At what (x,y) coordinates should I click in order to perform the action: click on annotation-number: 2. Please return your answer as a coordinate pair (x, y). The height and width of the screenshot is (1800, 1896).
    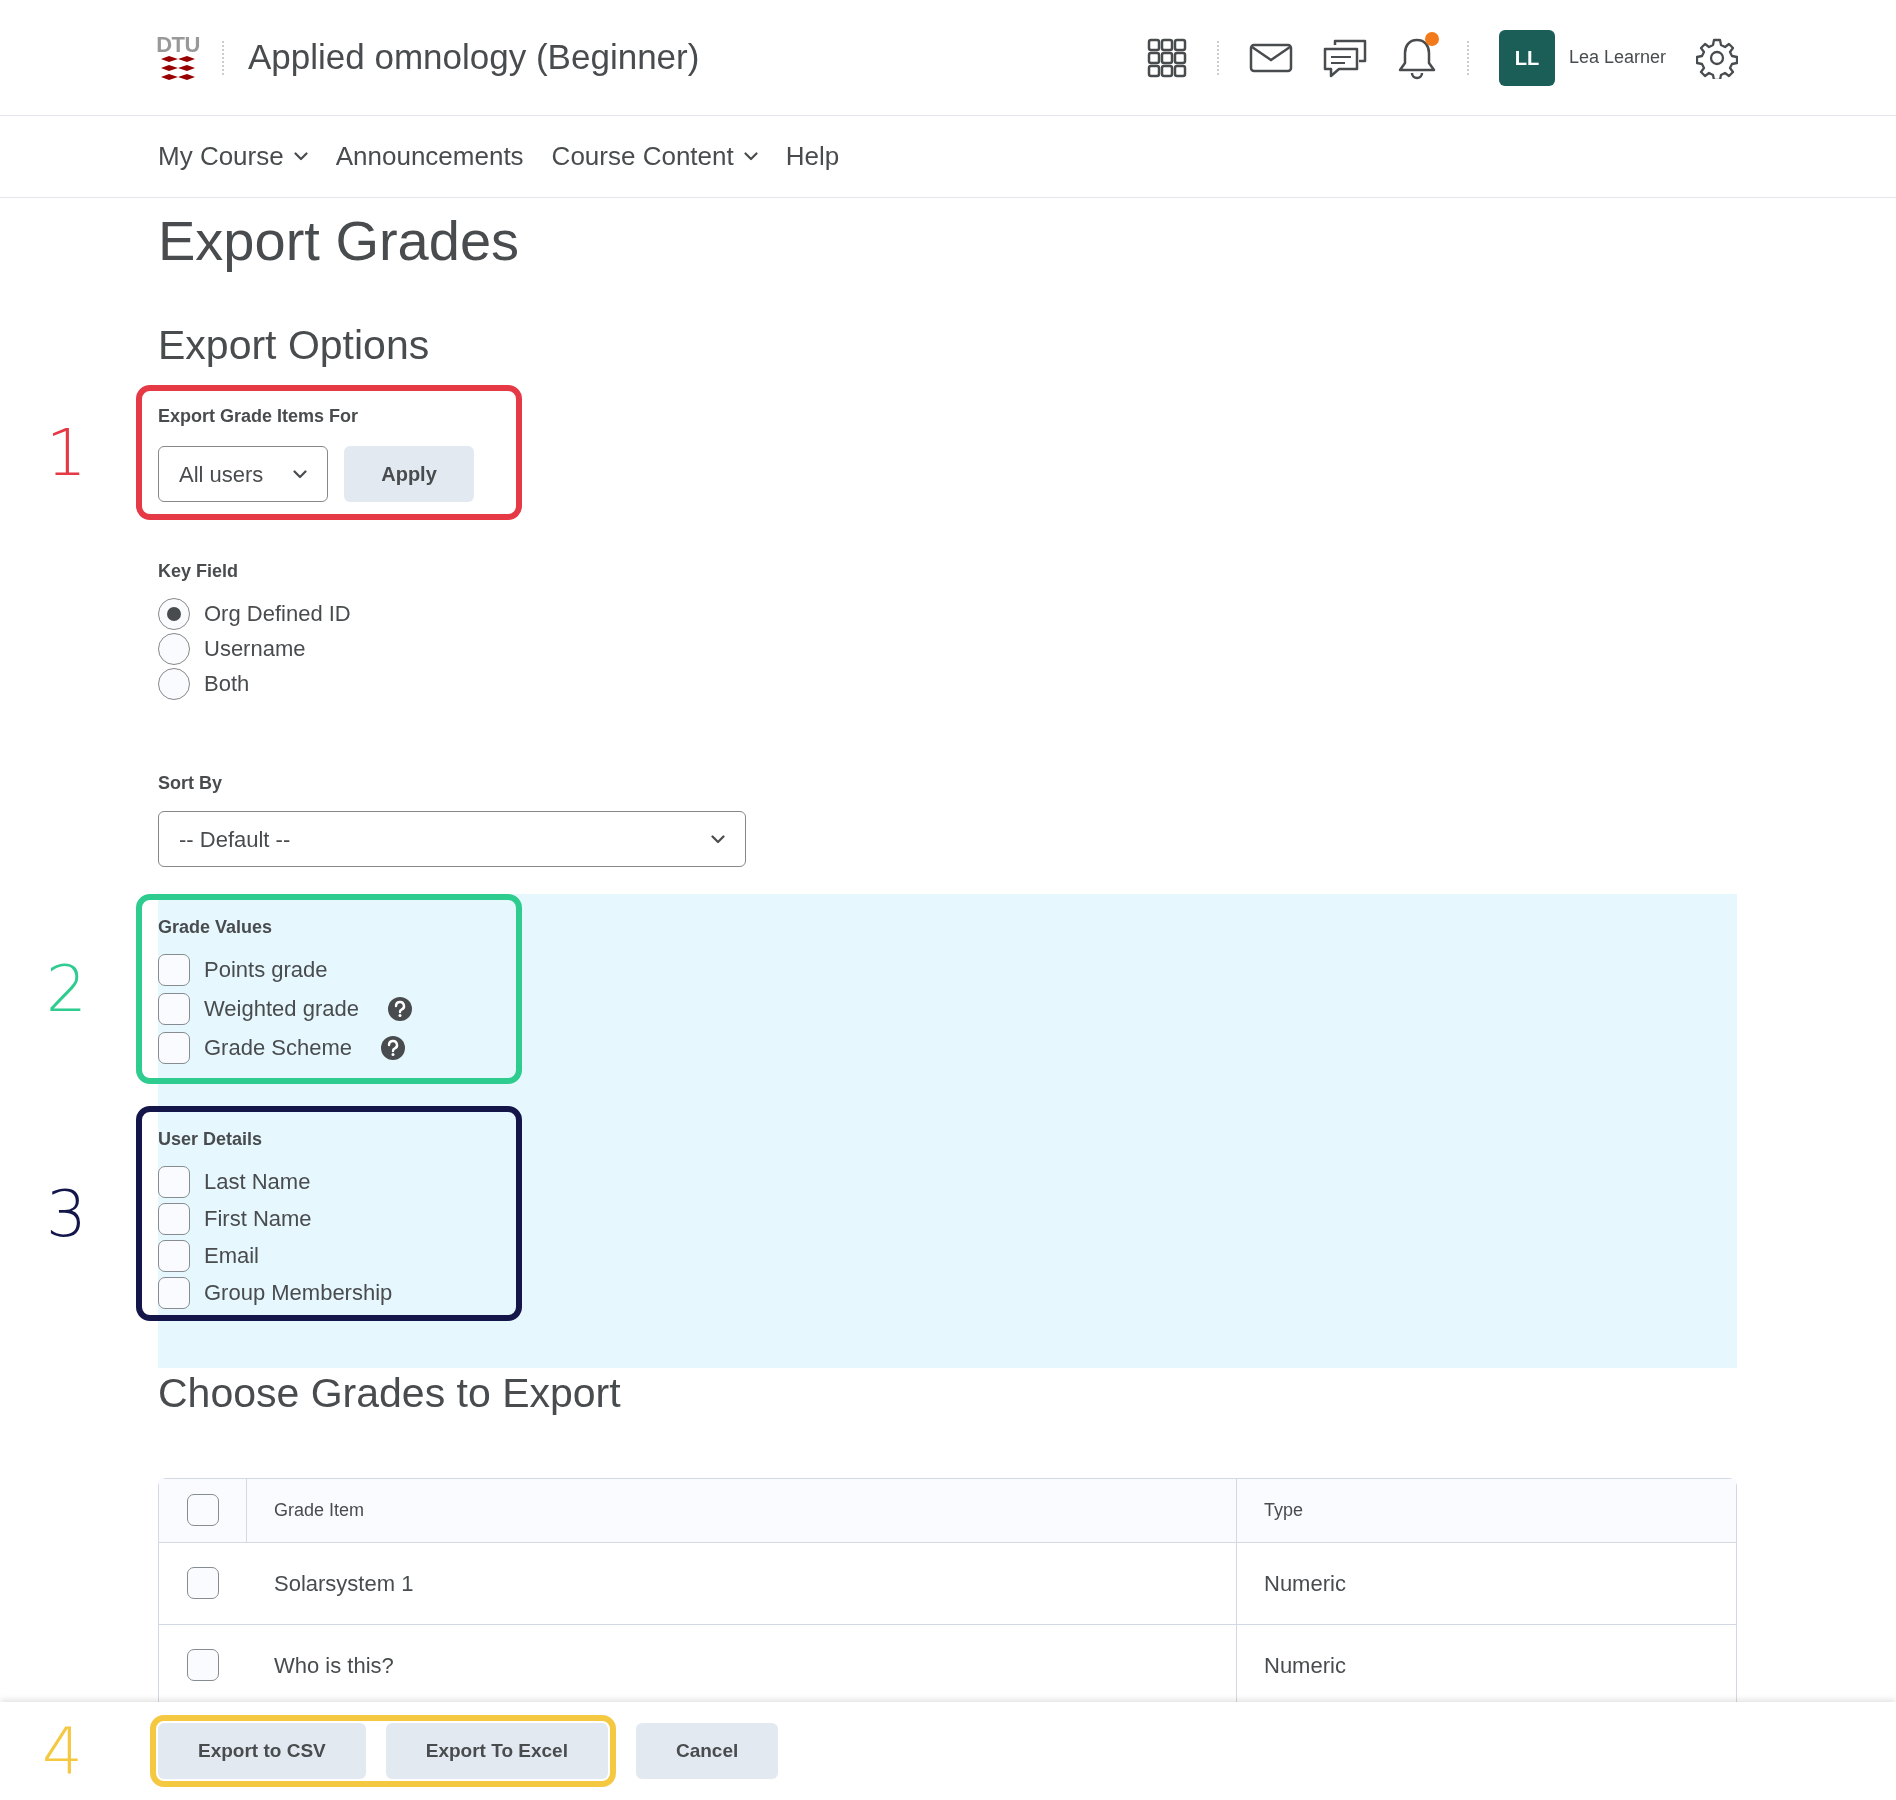
    Looking at the image, I should click on (66, 989).